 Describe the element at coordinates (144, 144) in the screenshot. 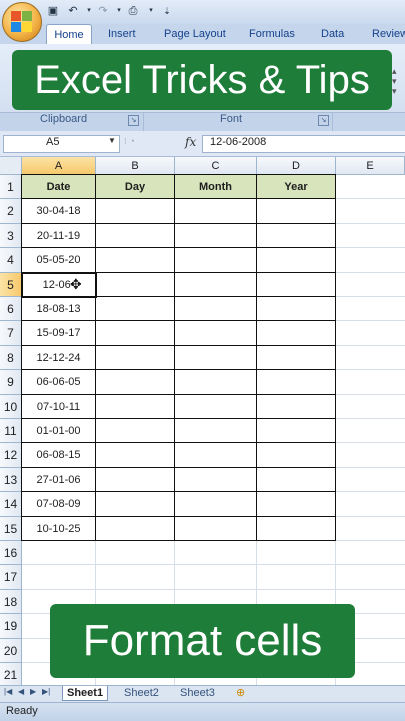

I see `formula-bar-grip-icon: ⁝ ◔` at that location.